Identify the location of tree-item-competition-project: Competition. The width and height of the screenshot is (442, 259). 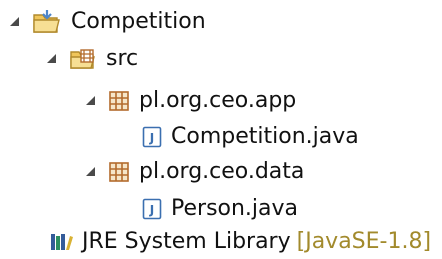
(106, 22).